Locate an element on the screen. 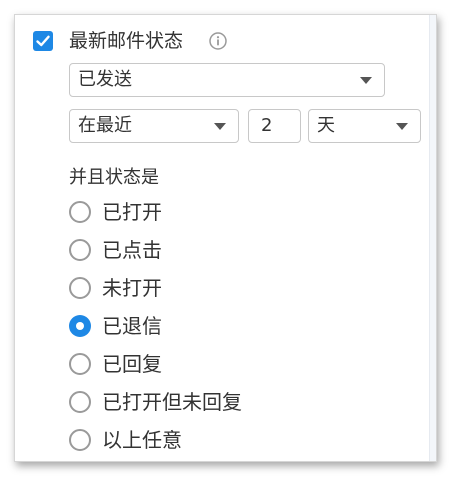 The height and width of the screenshot is (477, 452). radio-label: 已打开但未回复 is located at coordinates (172, 402).